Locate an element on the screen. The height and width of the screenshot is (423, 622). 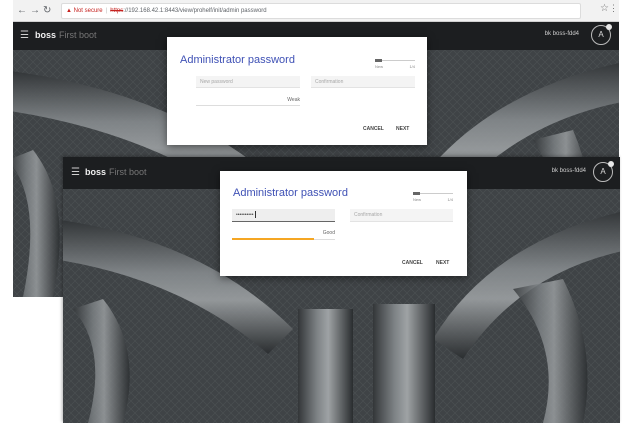
reload-icon: ↻ is located at coordinates (47, 11).